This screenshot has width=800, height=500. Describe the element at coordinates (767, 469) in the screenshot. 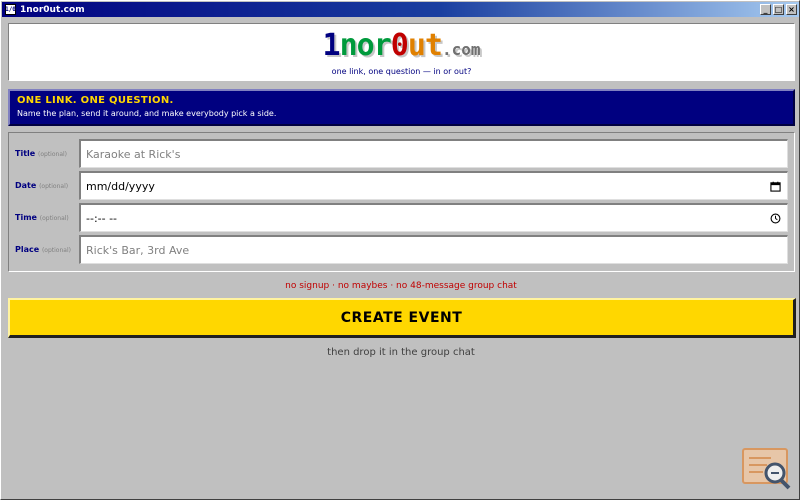

I see `search-document-icon` at that location.